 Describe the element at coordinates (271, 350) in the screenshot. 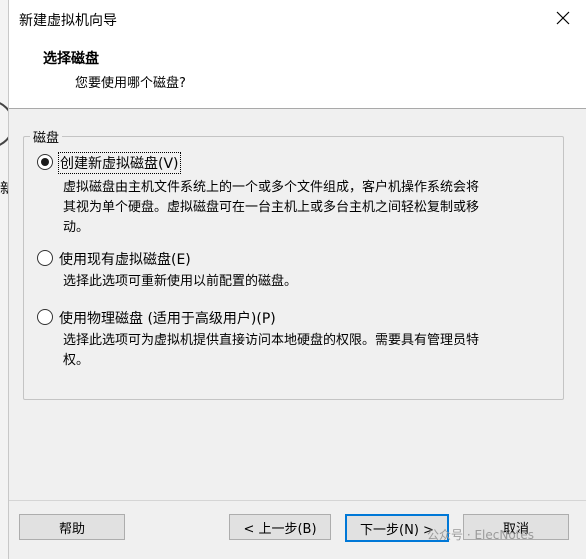

I see `option-desc-use-physical: 选择此选项可为虚拟机提供直接访问本地硬盘的权限。需要具有管理员特 权。` at that location.